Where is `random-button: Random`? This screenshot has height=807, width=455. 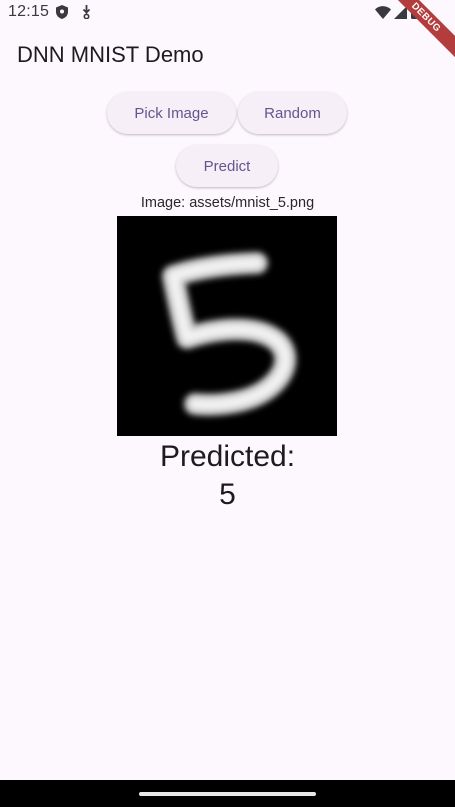 random-button: Random is located at coordinates (292, 113).